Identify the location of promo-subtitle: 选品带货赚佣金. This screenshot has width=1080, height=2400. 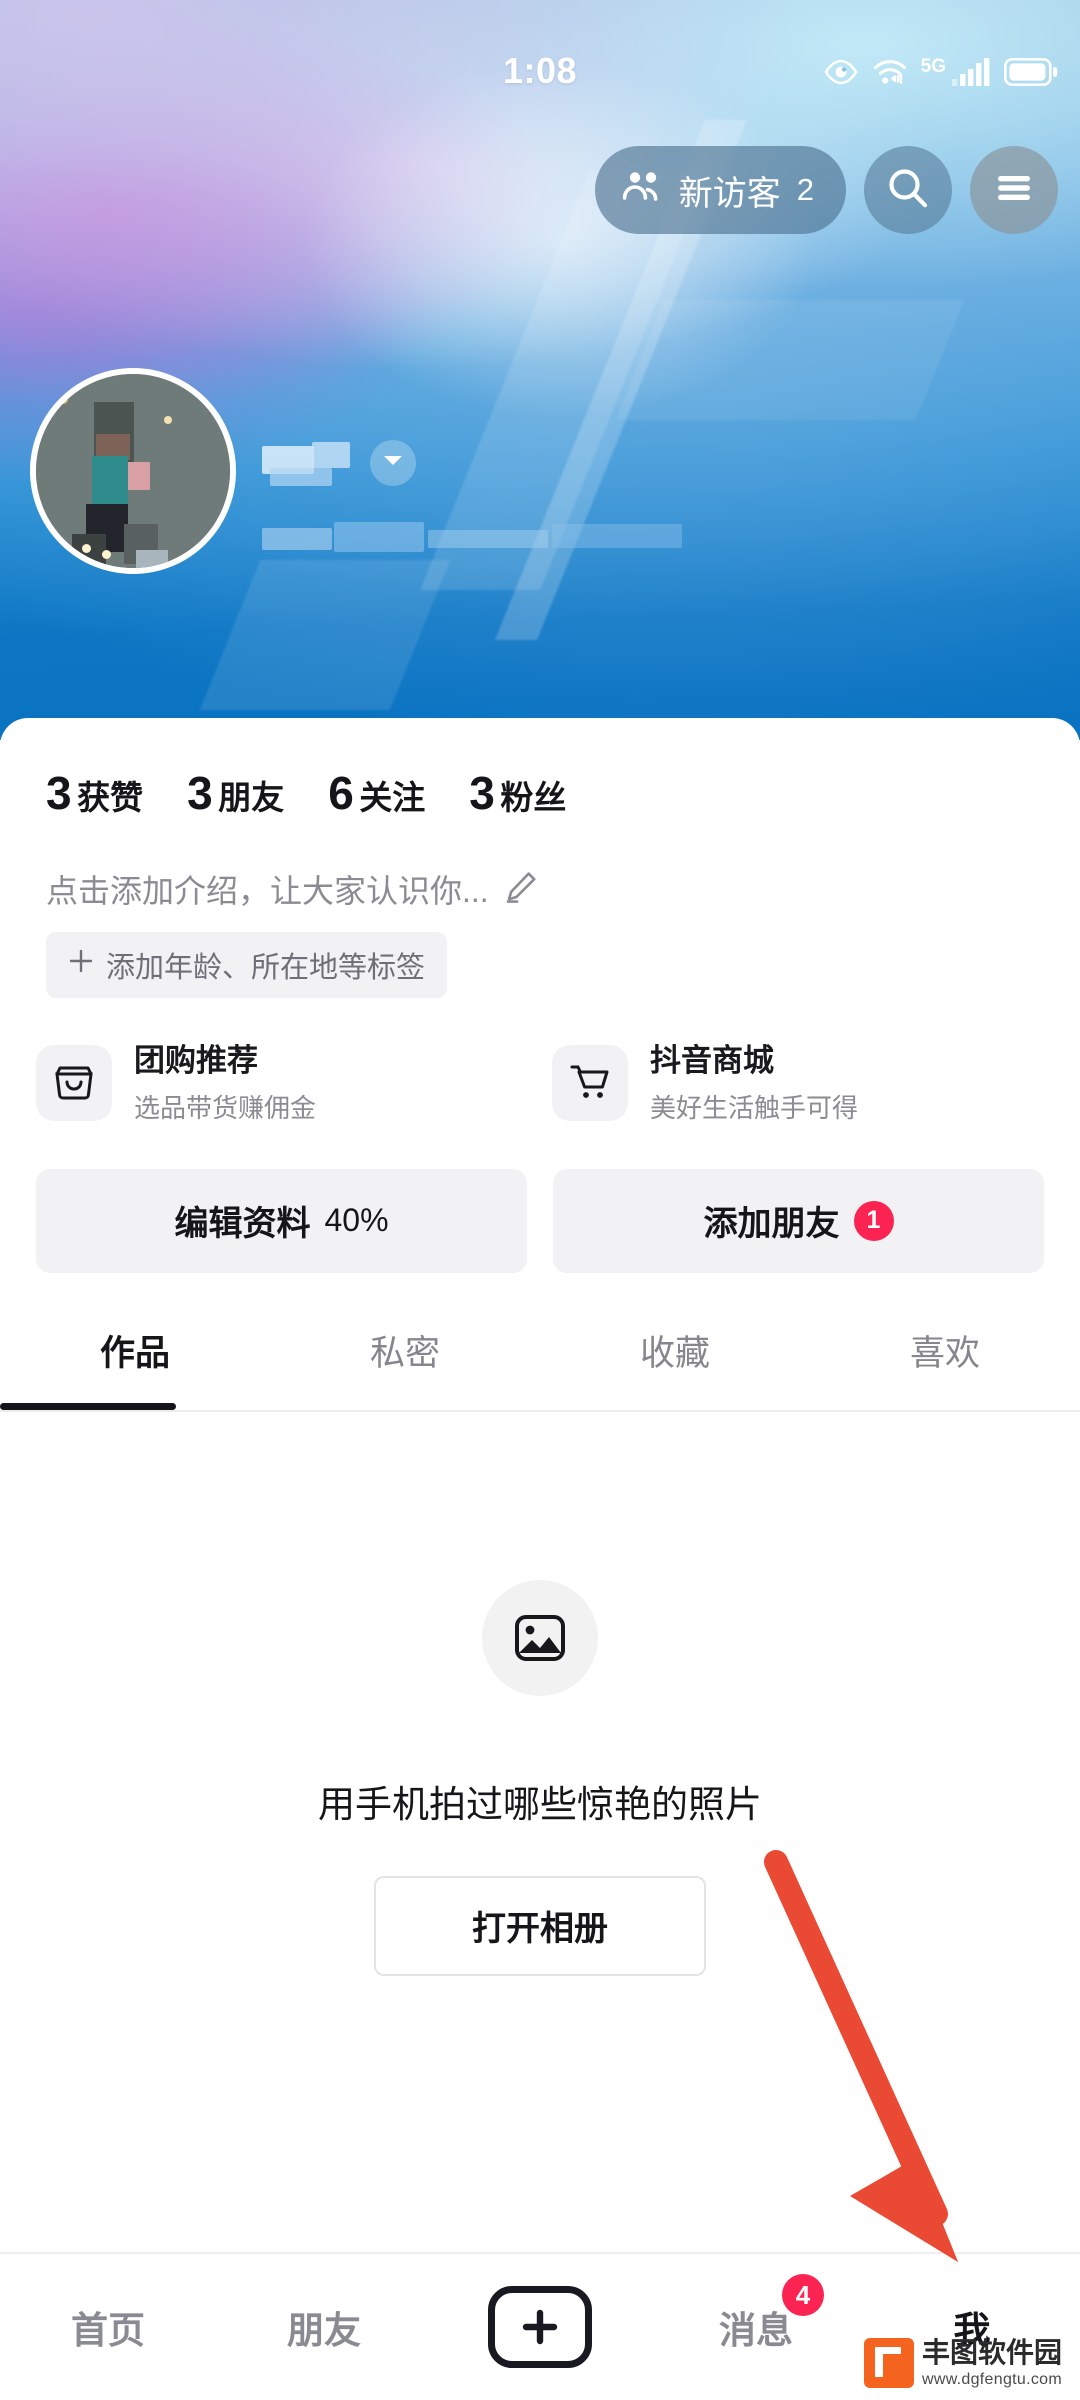
(225, 1107).